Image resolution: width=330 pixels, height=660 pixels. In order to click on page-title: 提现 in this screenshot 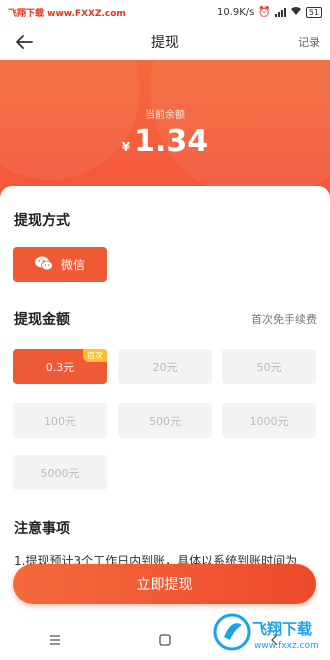, I will do `click(165, 43)`.